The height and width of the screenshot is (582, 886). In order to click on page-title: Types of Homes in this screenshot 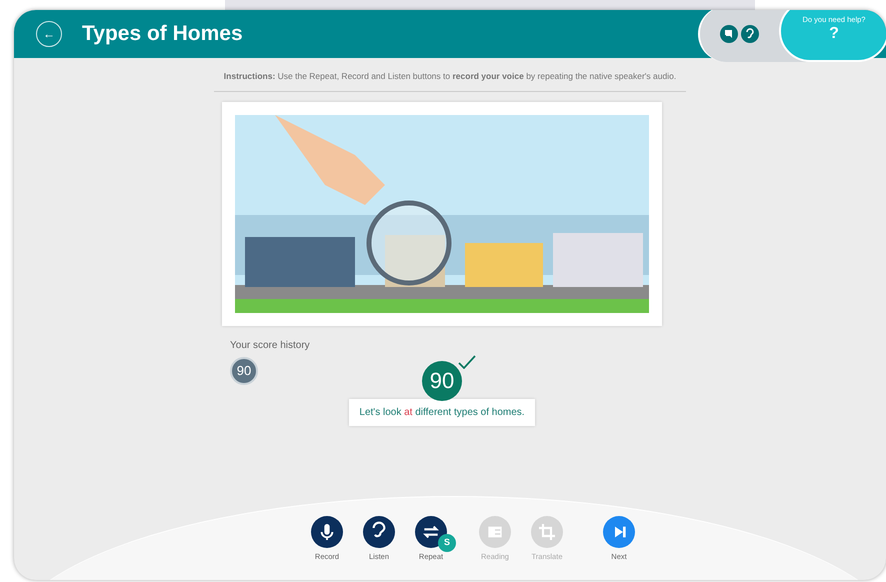, I will do `click(162, 34)`.